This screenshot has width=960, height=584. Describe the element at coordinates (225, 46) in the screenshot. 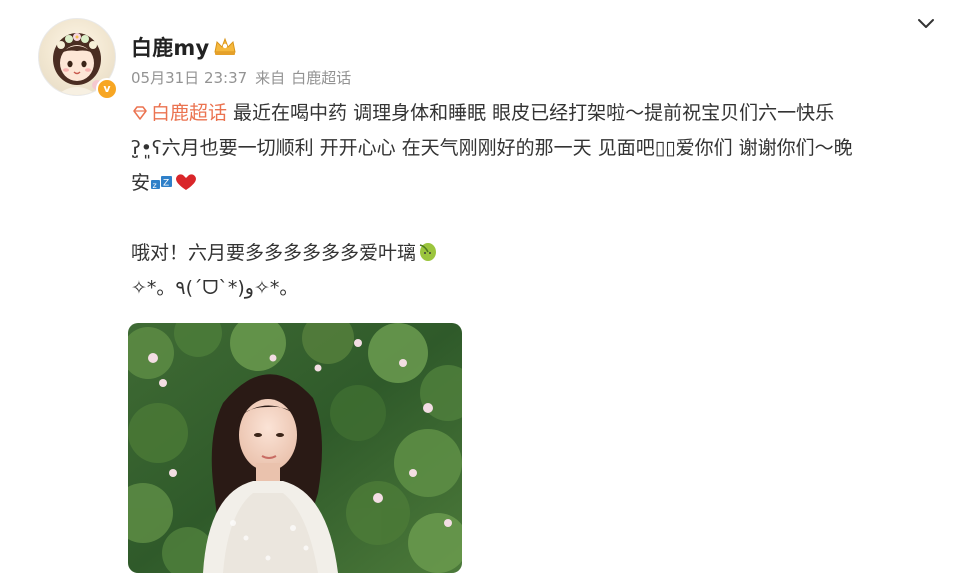

I see `crown-icon` at that location.